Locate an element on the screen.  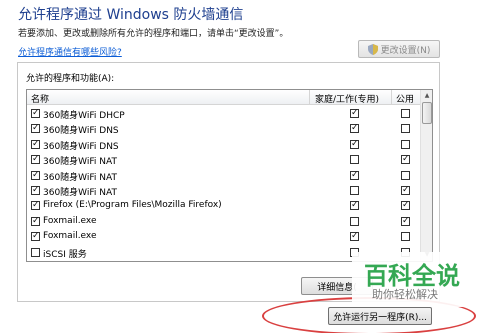
scroll-up-arrow-icon: ▲ is located at coordinates (427, 96).